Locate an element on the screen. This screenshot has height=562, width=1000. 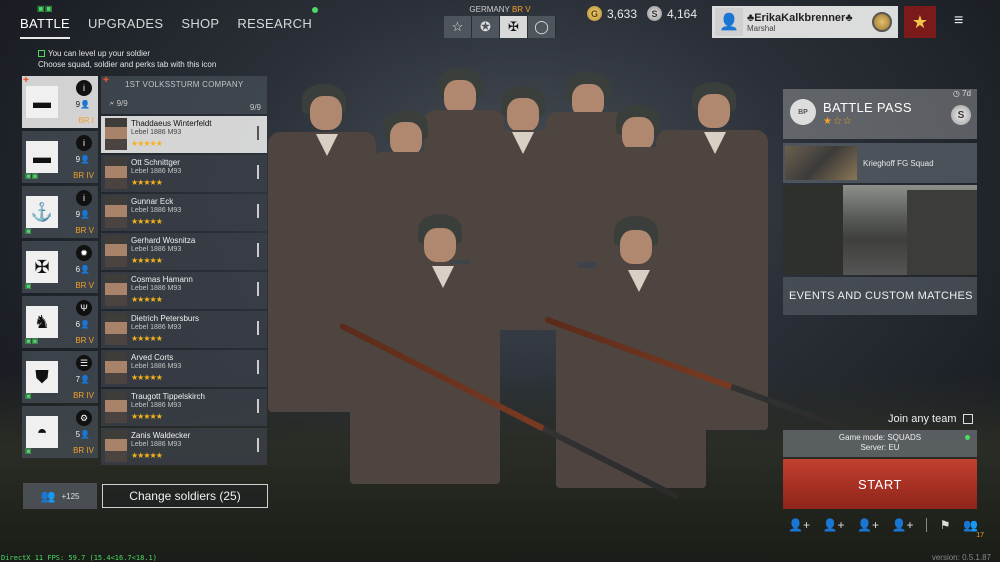
join-any-team: Join any team is located at coordinates (931, 419).